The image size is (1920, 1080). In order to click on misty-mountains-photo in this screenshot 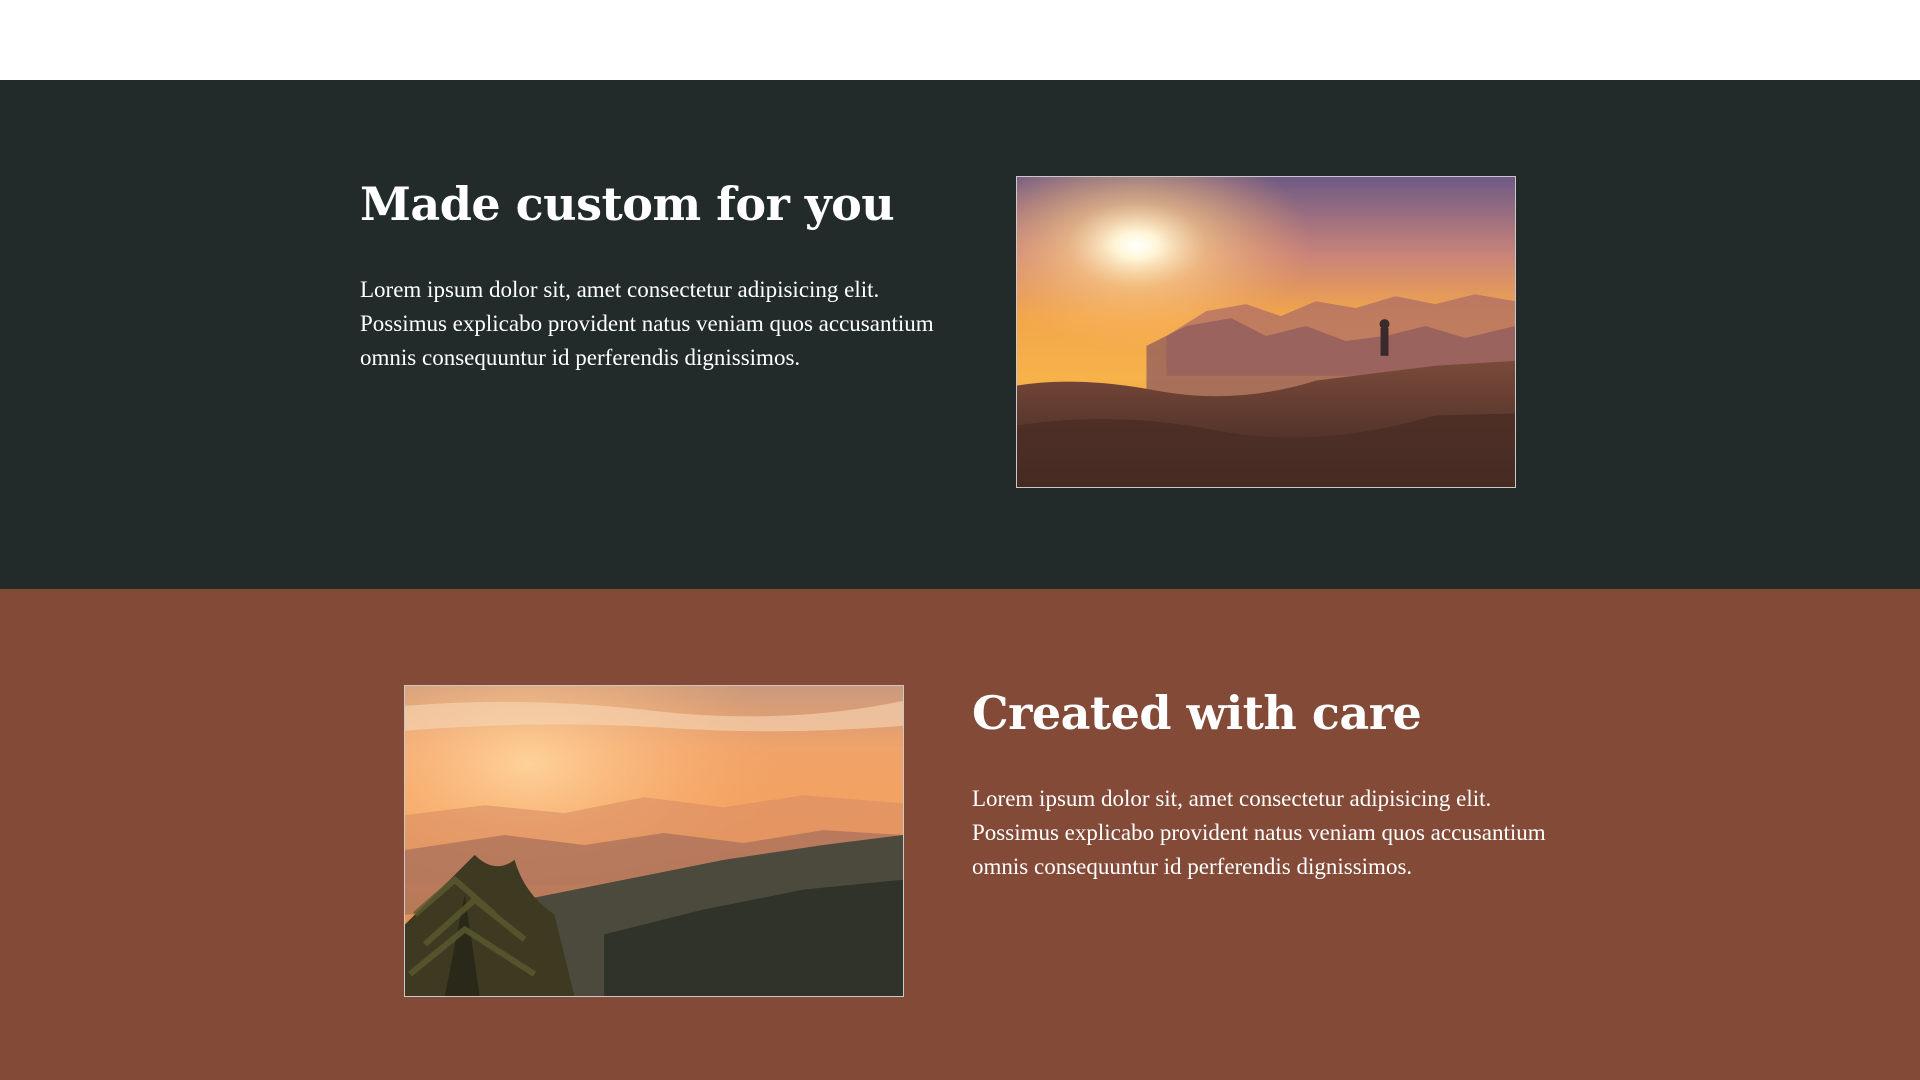, I will do `click(654, 841)`.